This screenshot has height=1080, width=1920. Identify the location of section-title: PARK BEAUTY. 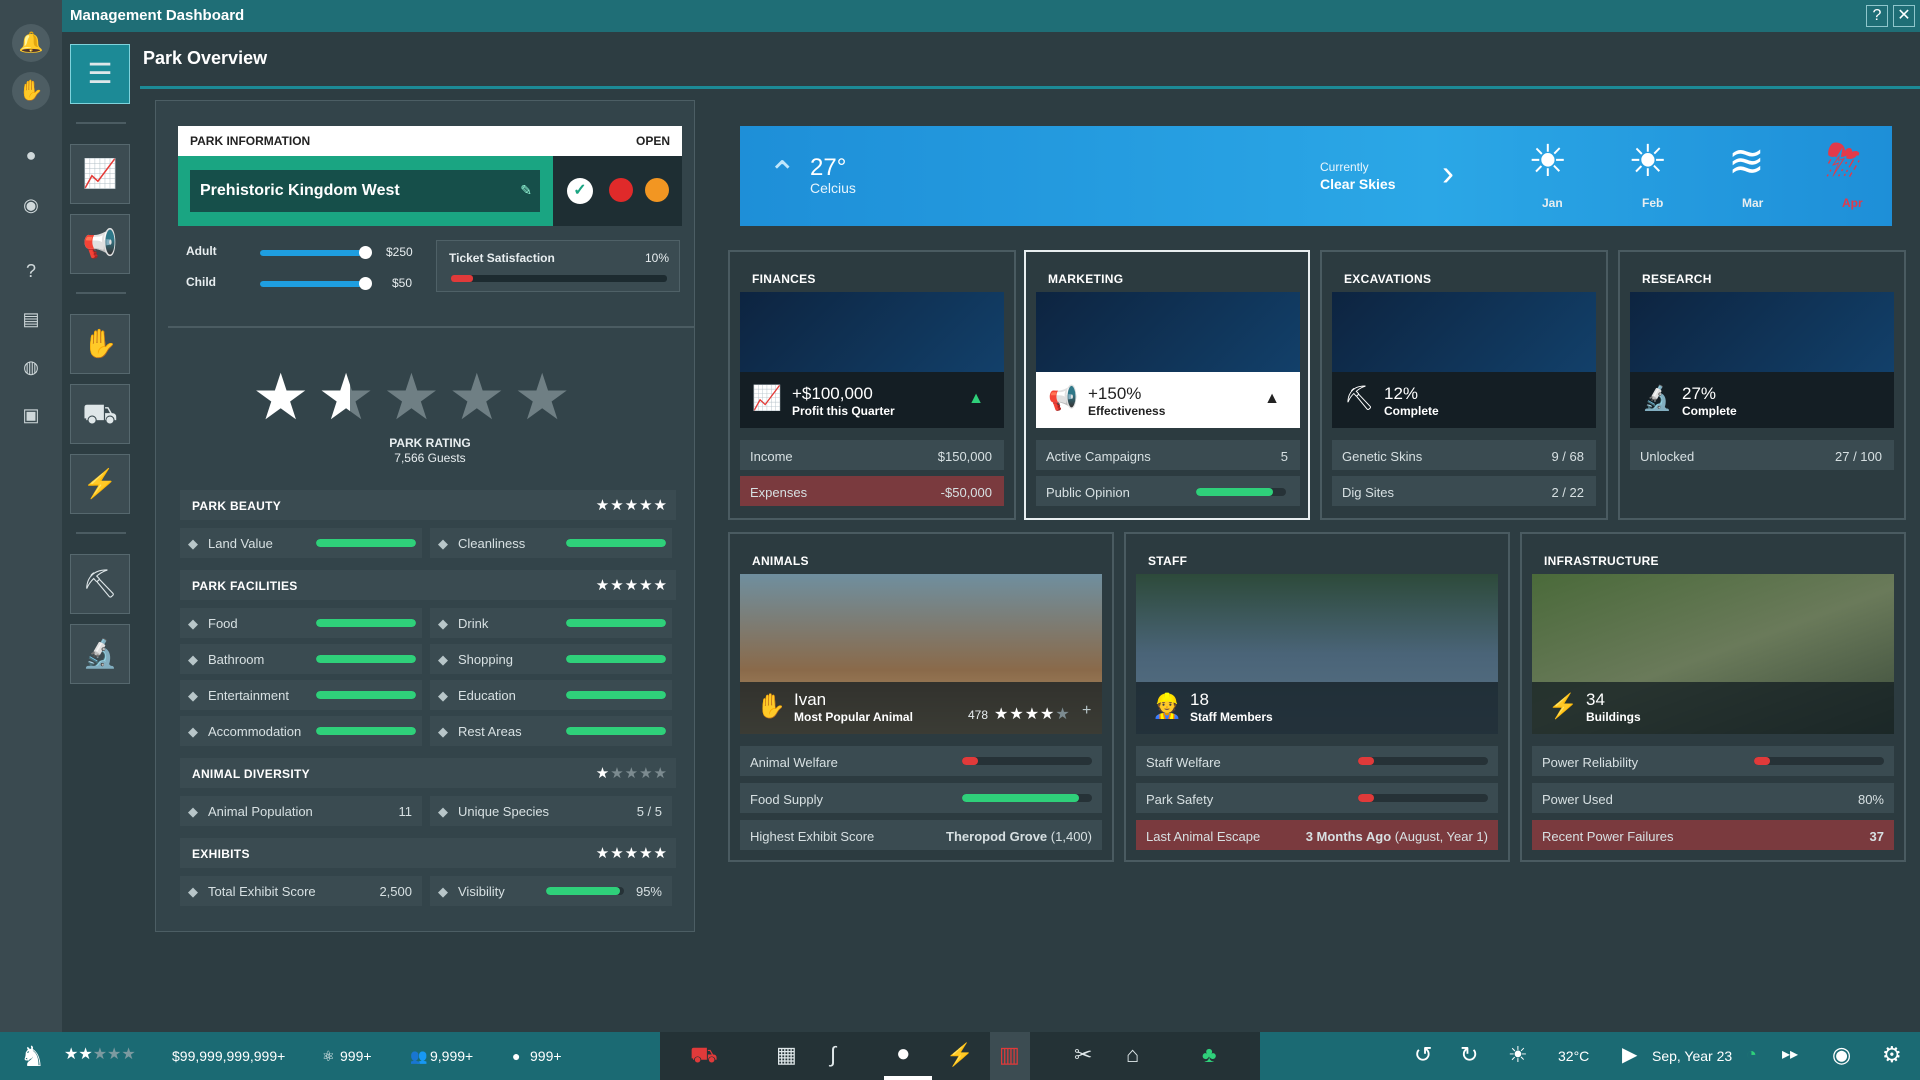
(237, 506).